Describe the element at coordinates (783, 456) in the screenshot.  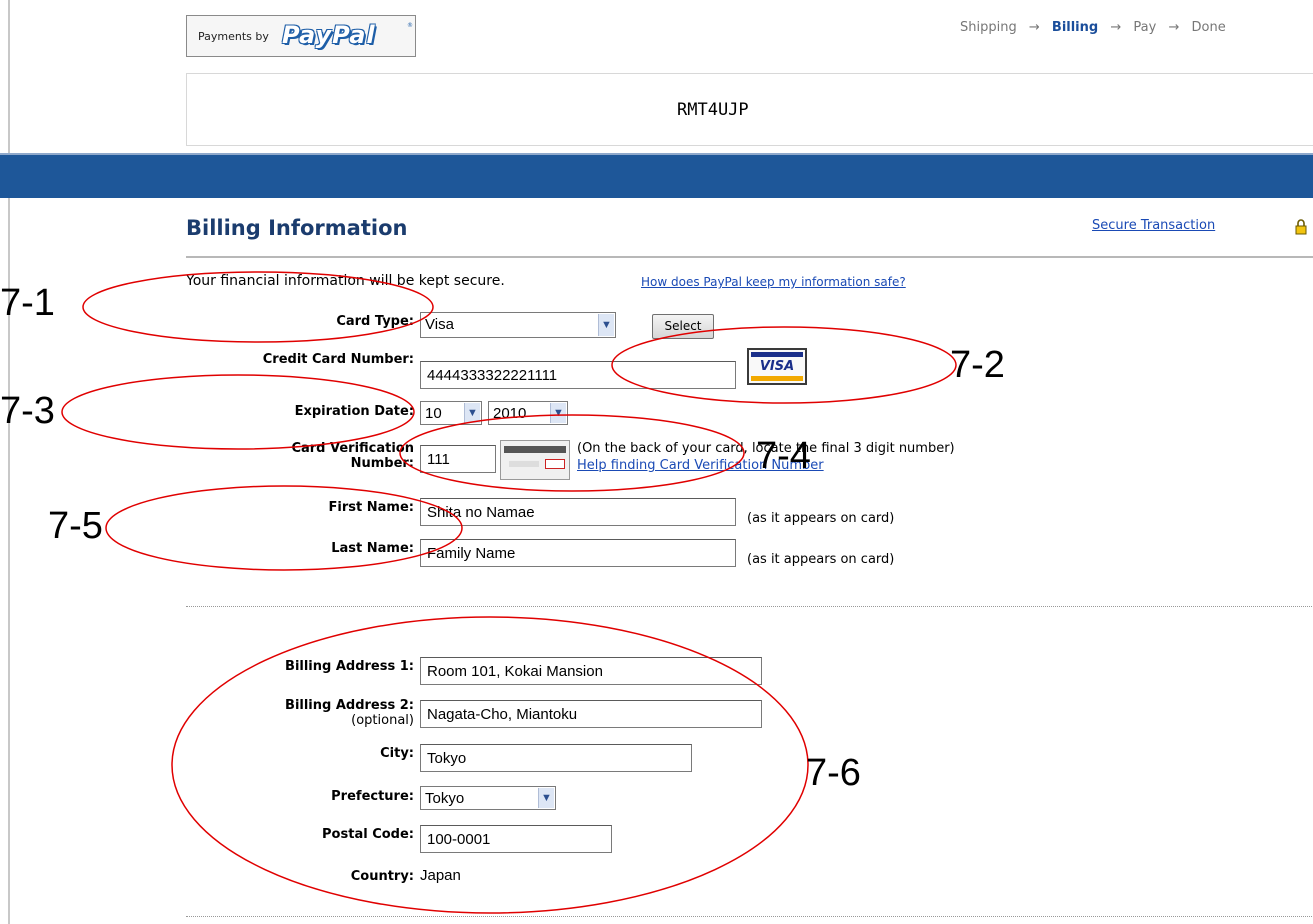
I see `annotation-label-7-4: 7-4` at that location.